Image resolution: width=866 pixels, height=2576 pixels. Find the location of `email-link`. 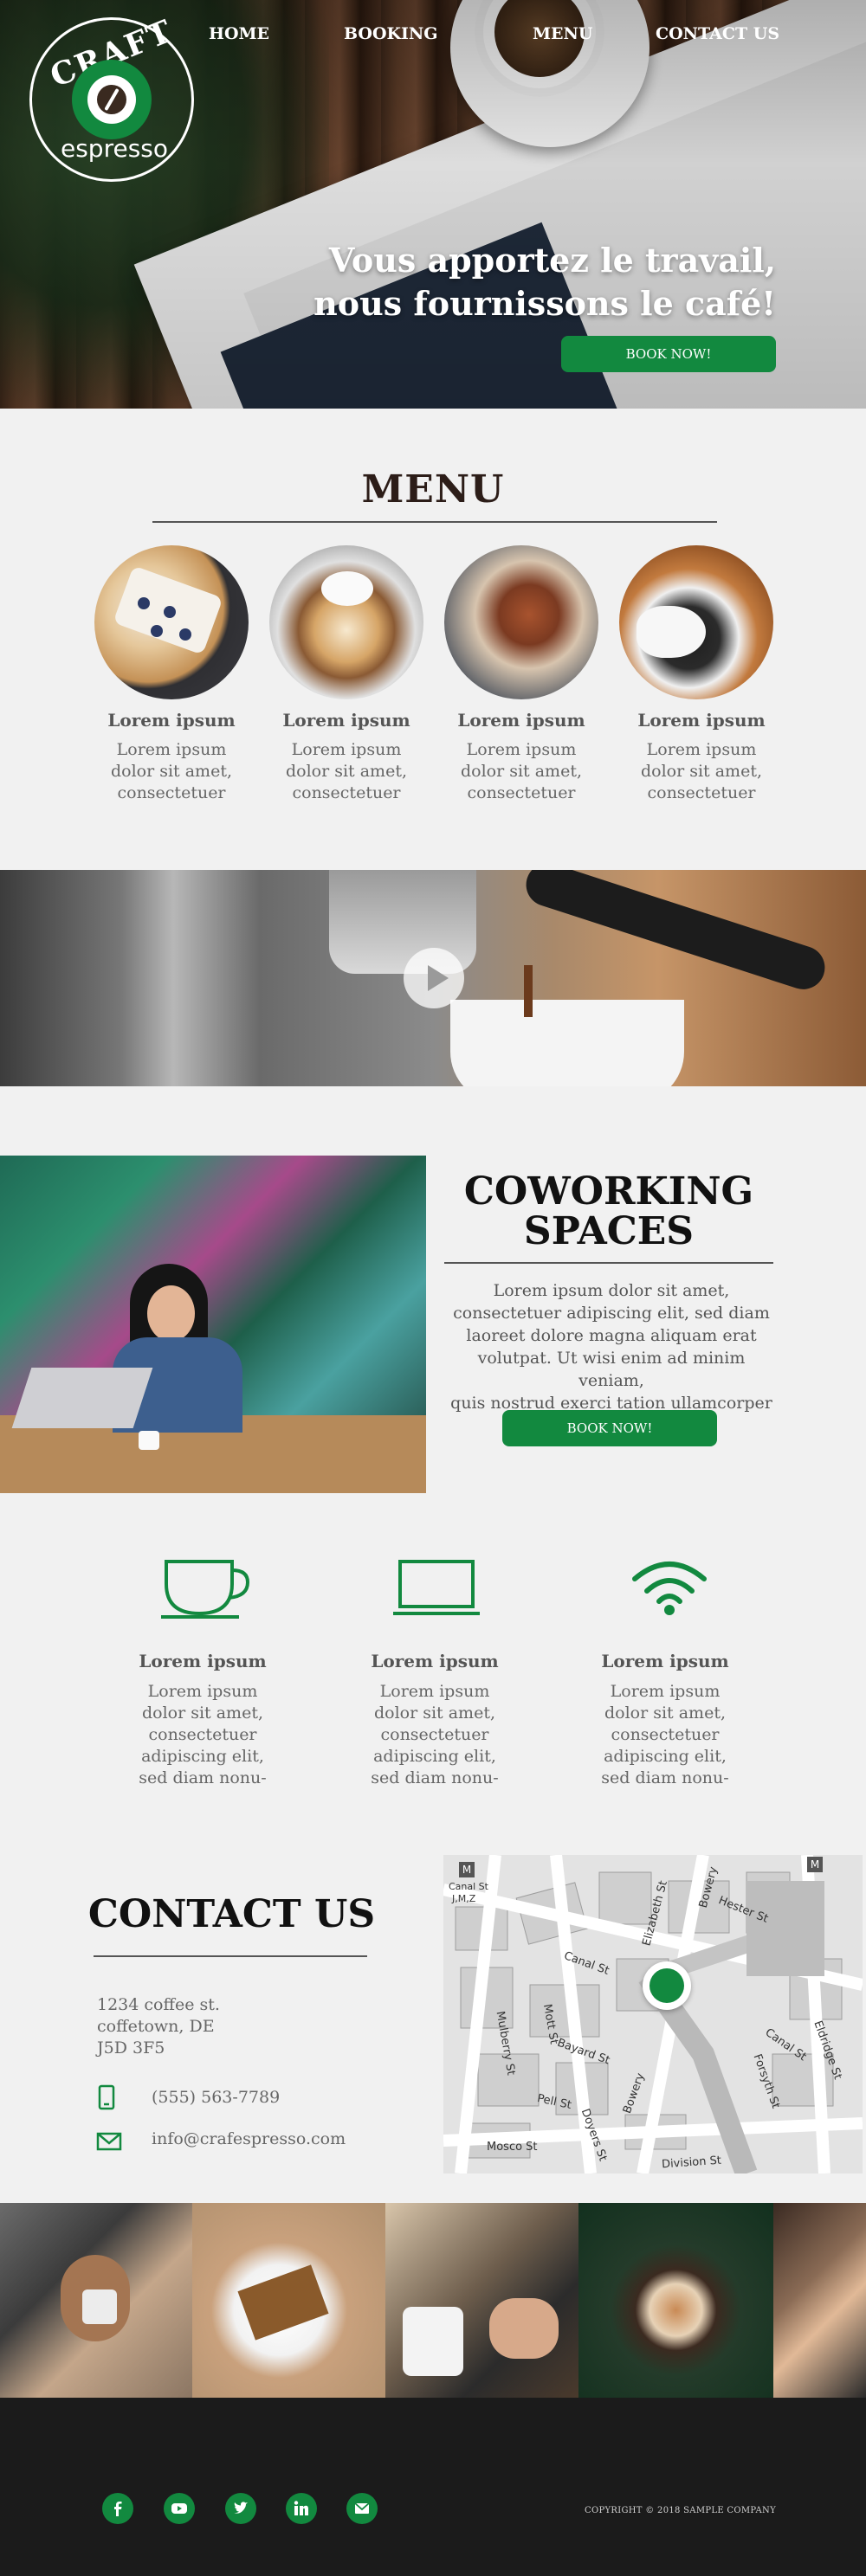

email-link is located at coordinates (362, 2508).